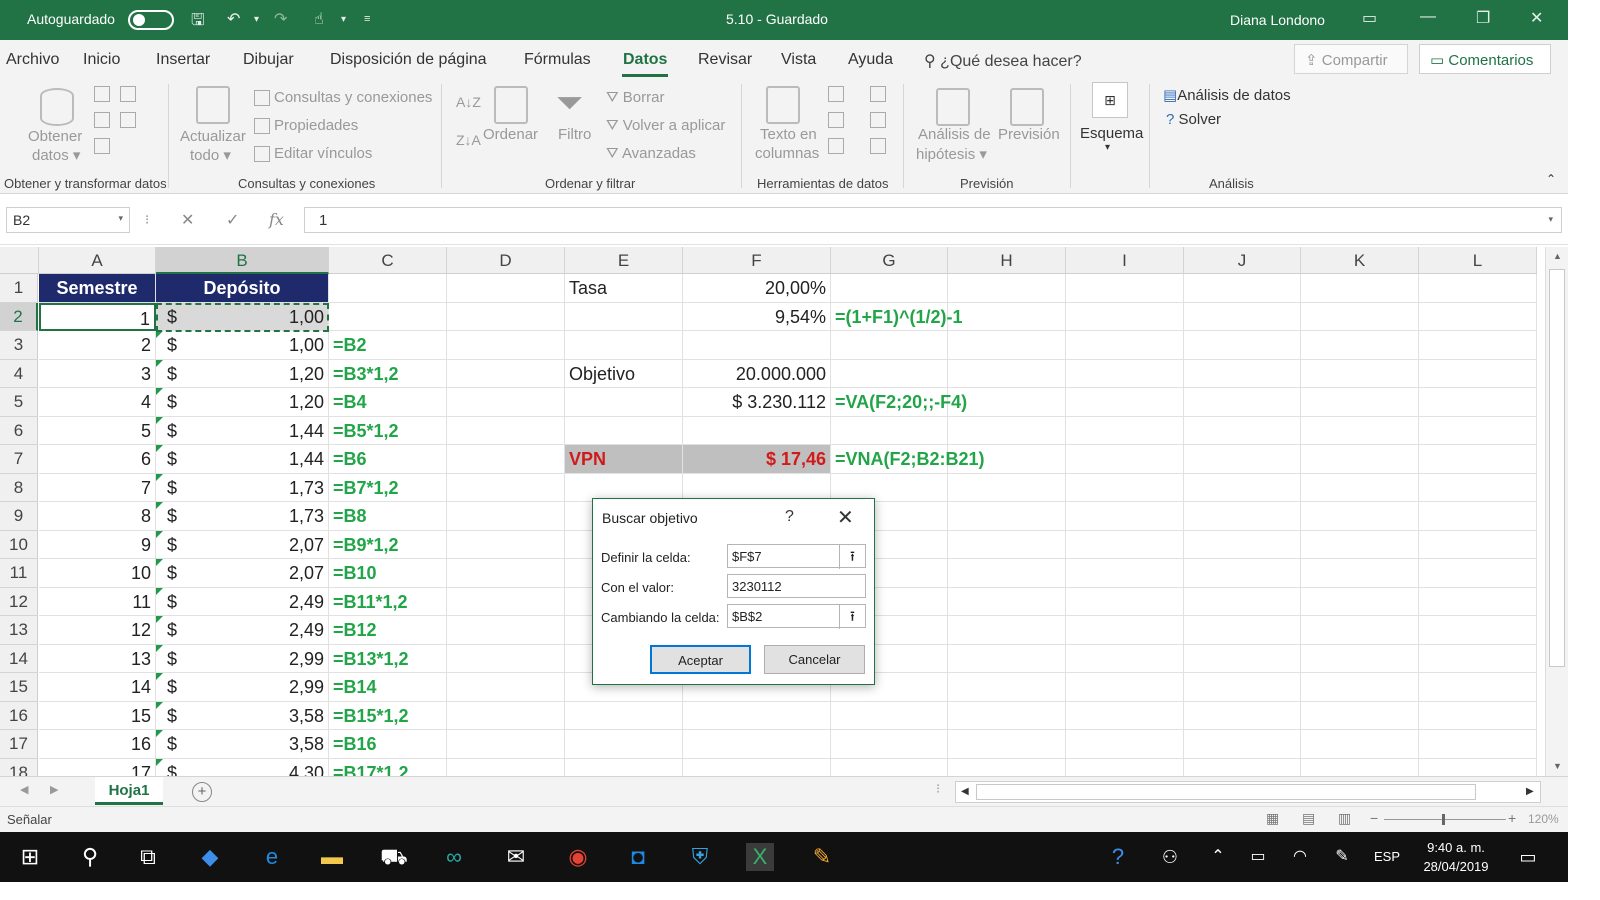  I want to click on formula-text-cell: =B12, so click(388, 630).